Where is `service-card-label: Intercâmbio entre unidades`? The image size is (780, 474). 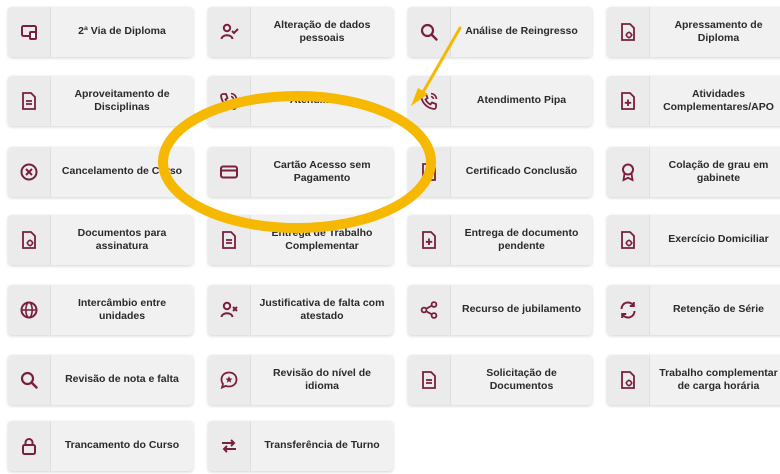
service-card-label: Intercâmbio entre unidades is located at coordinates (122, 309).